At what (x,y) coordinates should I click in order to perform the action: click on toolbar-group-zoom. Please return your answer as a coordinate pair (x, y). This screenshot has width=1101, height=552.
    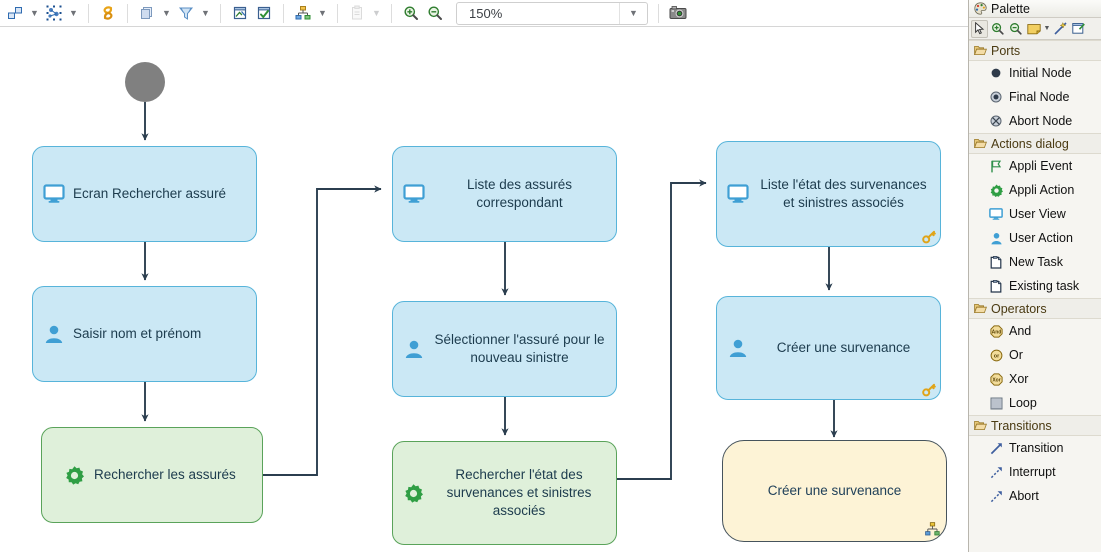
    Looking at the image, I should click on (423, 13).